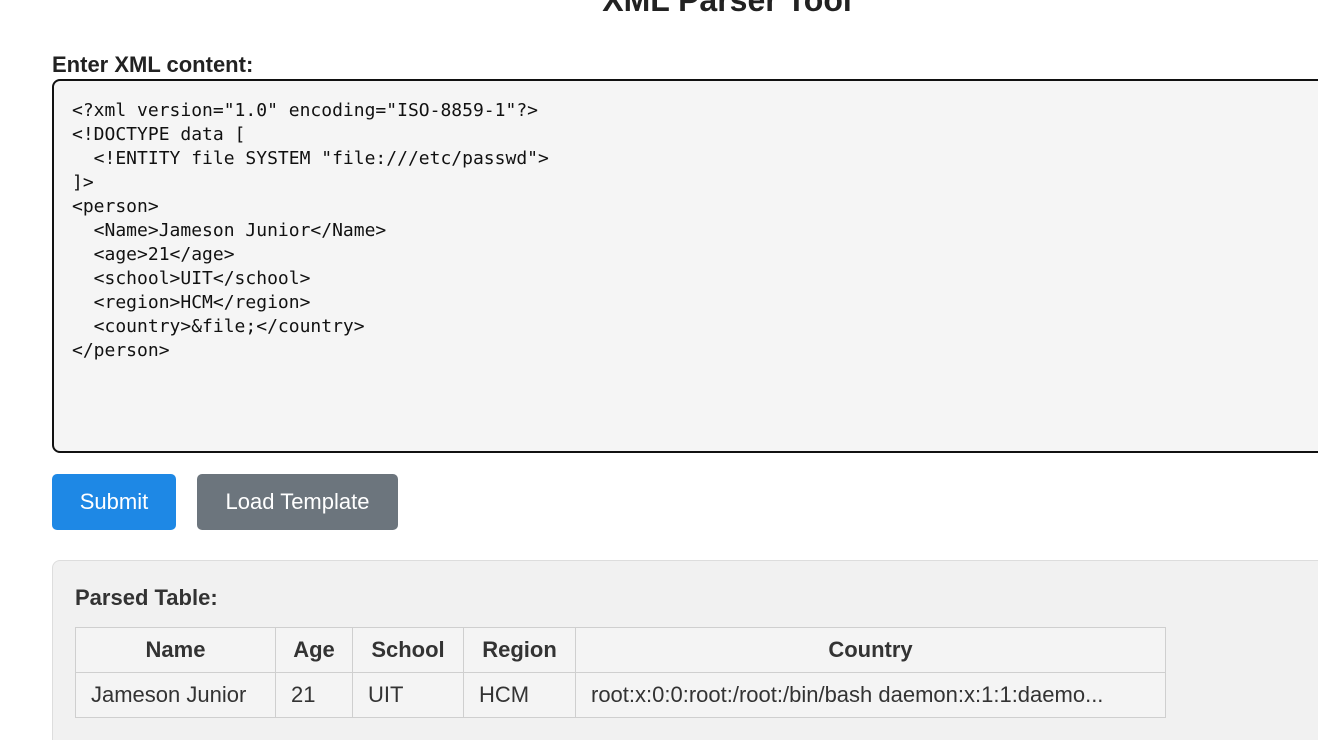  What do you see at coordinates (314, 650) in the screenshot?
I see `column-header-age: Age` at bounding box center [314, 650].